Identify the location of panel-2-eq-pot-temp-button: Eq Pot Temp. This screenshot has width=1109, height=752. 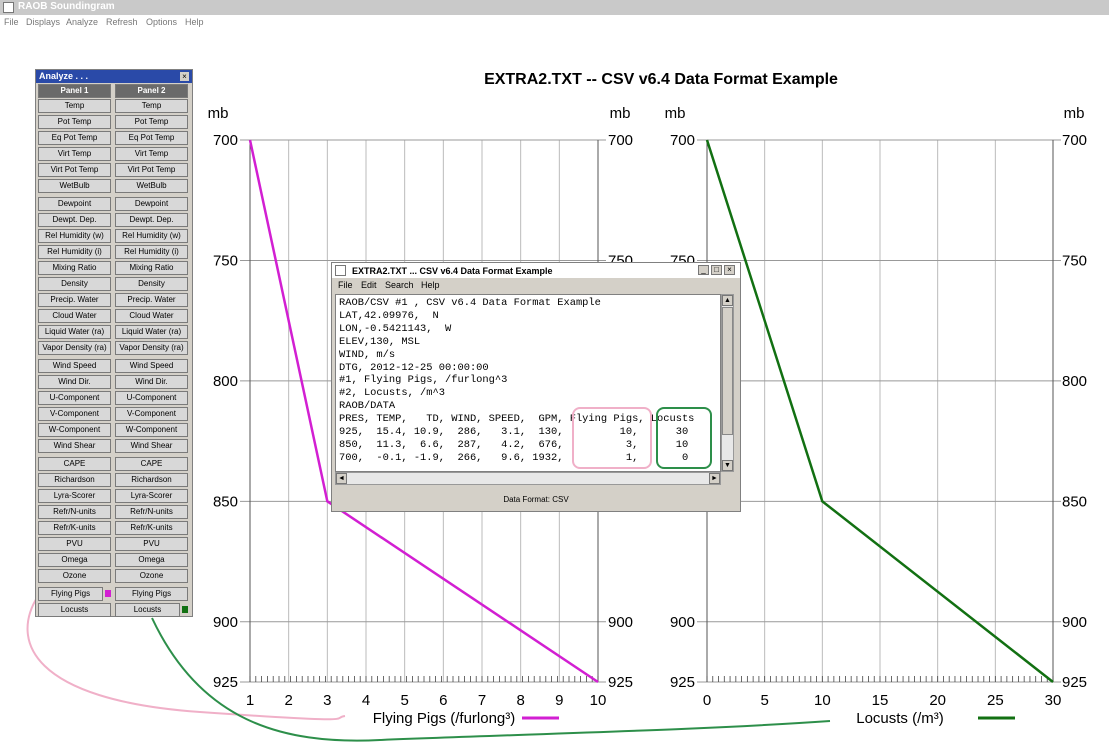
(151, 138).